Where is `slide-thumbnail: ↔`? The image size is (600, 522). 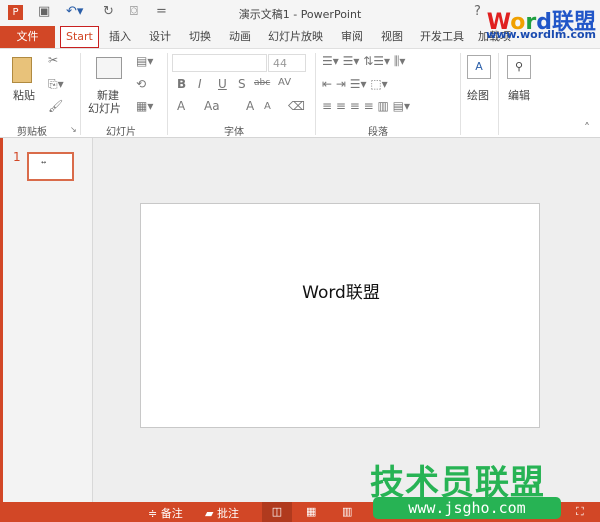
slide-thumbnail: ↔ is located at coordinates (50, 166).